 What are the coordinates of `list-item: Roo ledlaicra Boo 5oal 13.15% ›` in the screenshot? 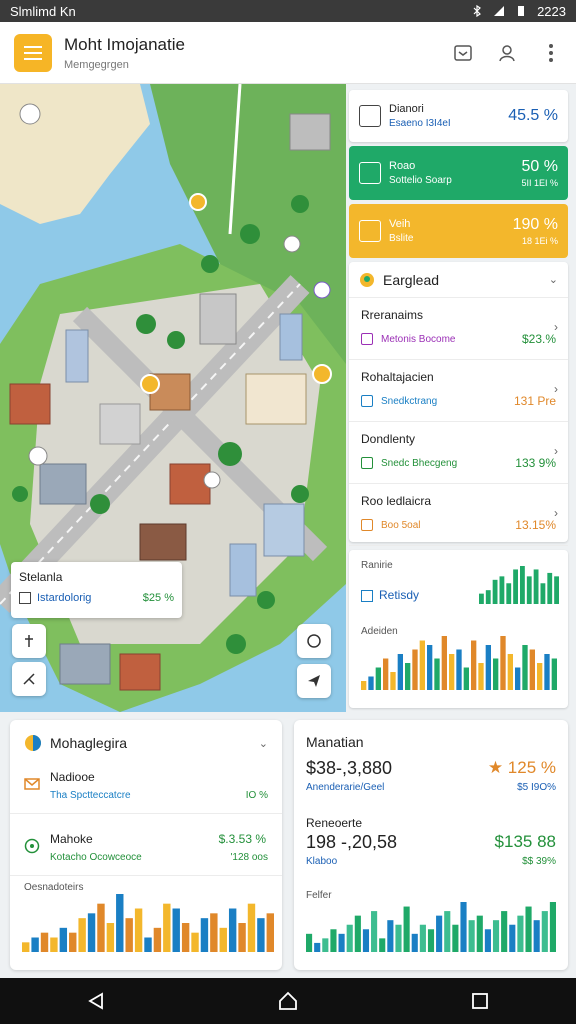 It's located at (458, 515).